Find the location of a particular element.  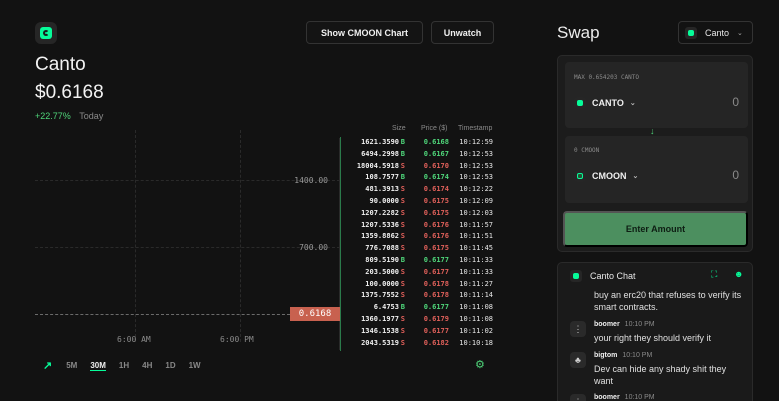

table-row: 776.7088 S 0.6175 10:11:45 is located at coordinates (420, 249).